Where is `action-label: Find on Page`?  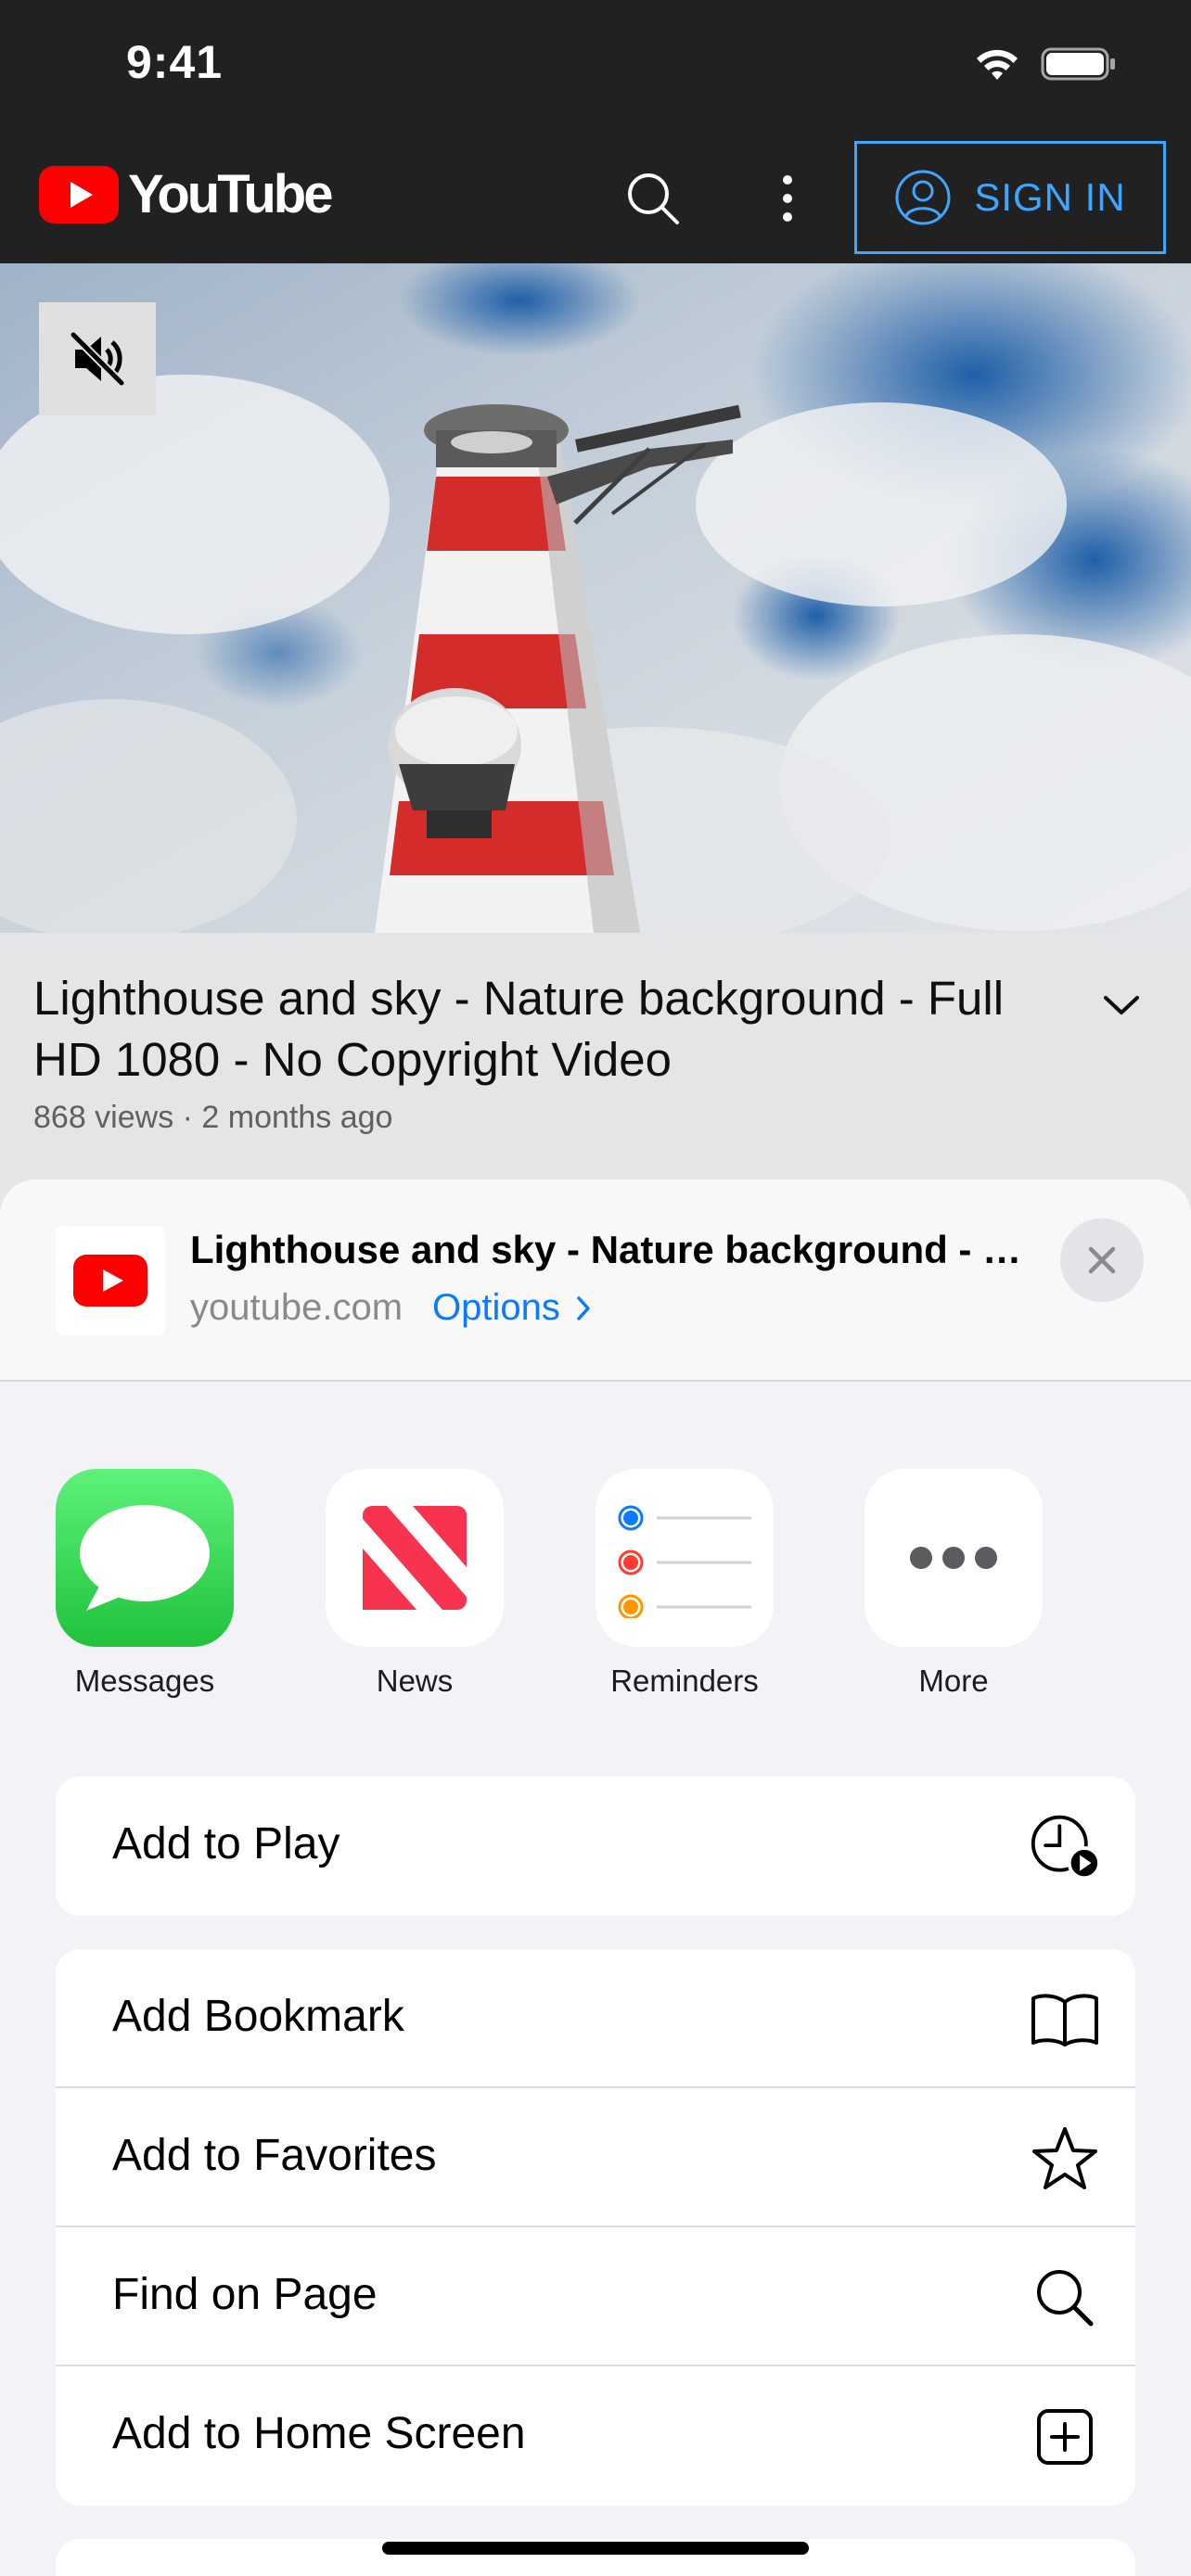
action-label: Find on Page is located at coordinates (245, 2294).